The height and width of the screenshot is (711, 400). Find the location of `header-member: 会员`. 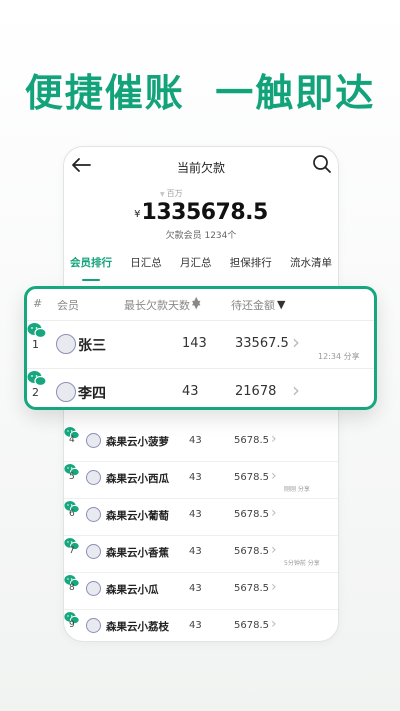

header-member: 会员 is located at coordinates (68, 305).